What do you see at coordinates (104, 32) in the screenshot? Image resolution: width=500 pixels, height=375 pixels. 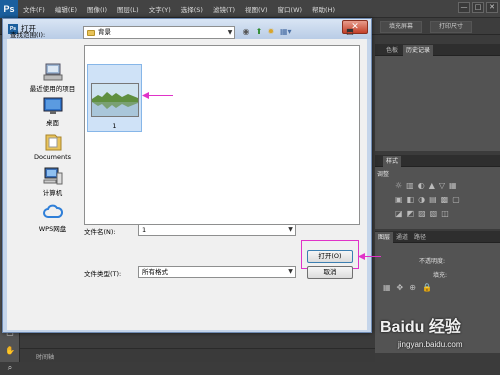 I see `look-in-value: 背景` at bounding box center [104, 32].